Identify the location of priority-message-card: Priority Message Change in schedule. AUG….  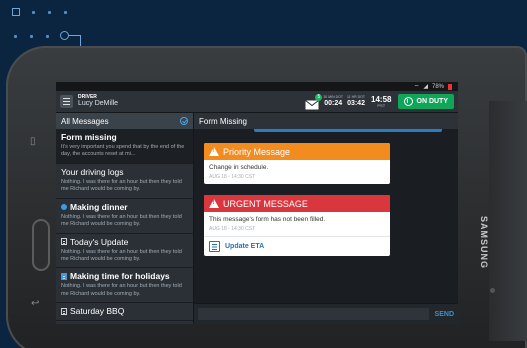
(297, 163).